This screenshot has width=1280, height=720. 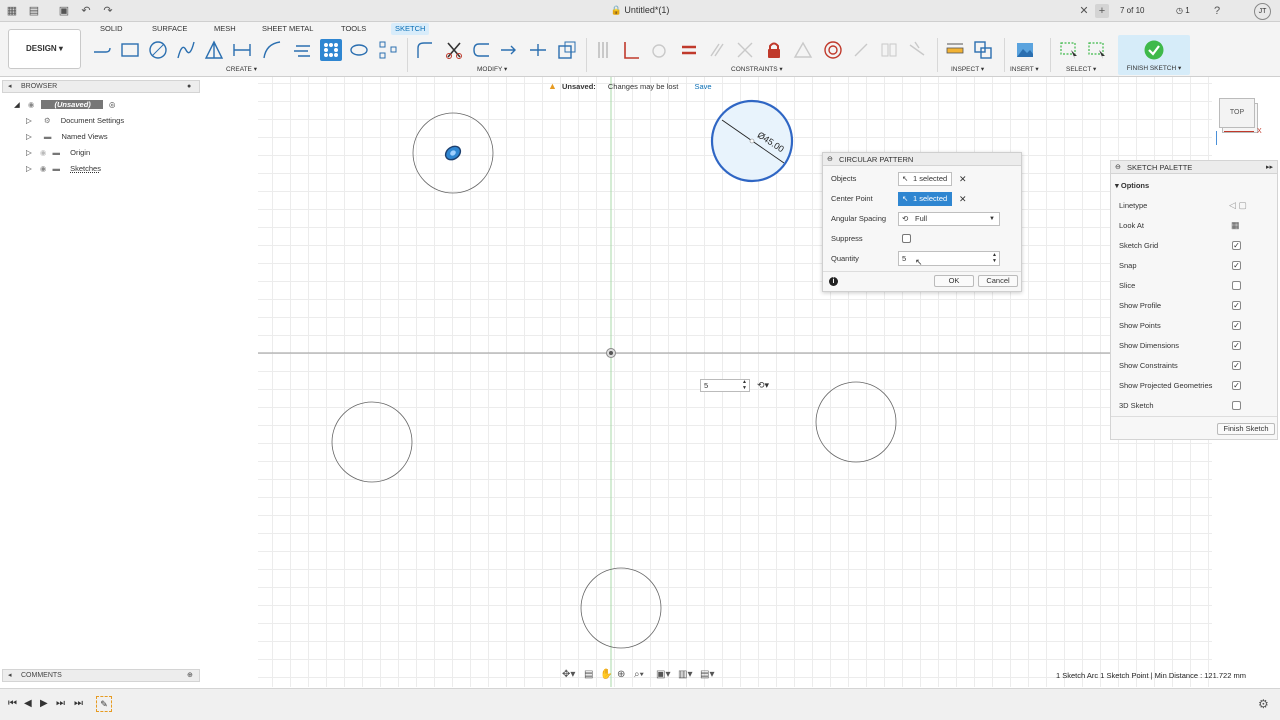 What do you see at coordinates (1024, 69) in the screenshot?
I see `insert-group-label: INSERT ▾` at bounding box center [1024, 69].